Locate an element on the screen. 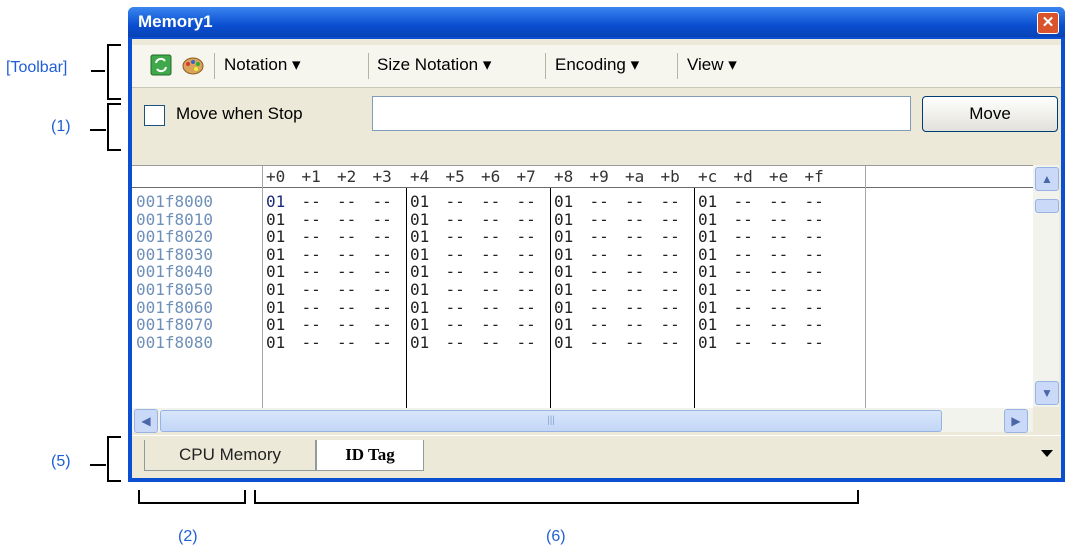 This screenshot has height=548, width=1075. scroll-up-icon: ▲ is located at coordinates (1047, 179).